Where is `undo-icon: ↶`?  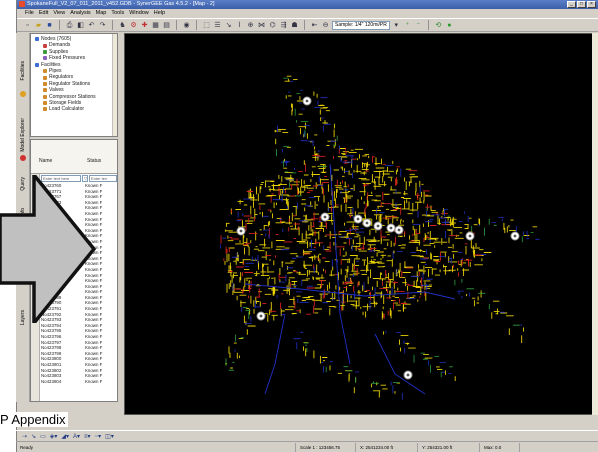 undo-icon: ↶ is located at coordinates (91, 25).